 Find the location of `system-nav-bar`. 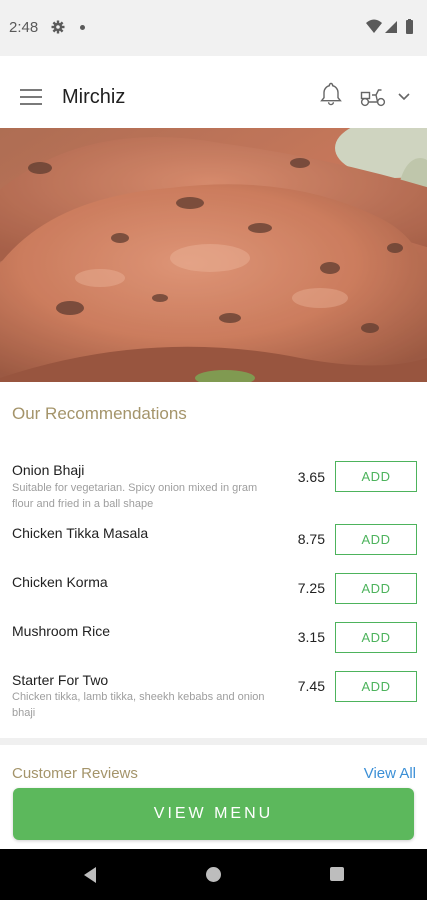

system-nav-bar is located at coordinates (213, 874).